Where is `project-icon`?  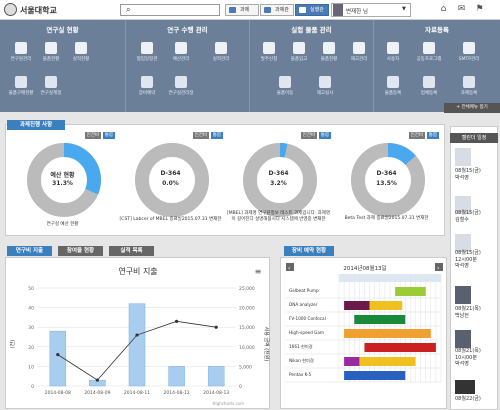 project-icon is located at coordinates (232, 10).